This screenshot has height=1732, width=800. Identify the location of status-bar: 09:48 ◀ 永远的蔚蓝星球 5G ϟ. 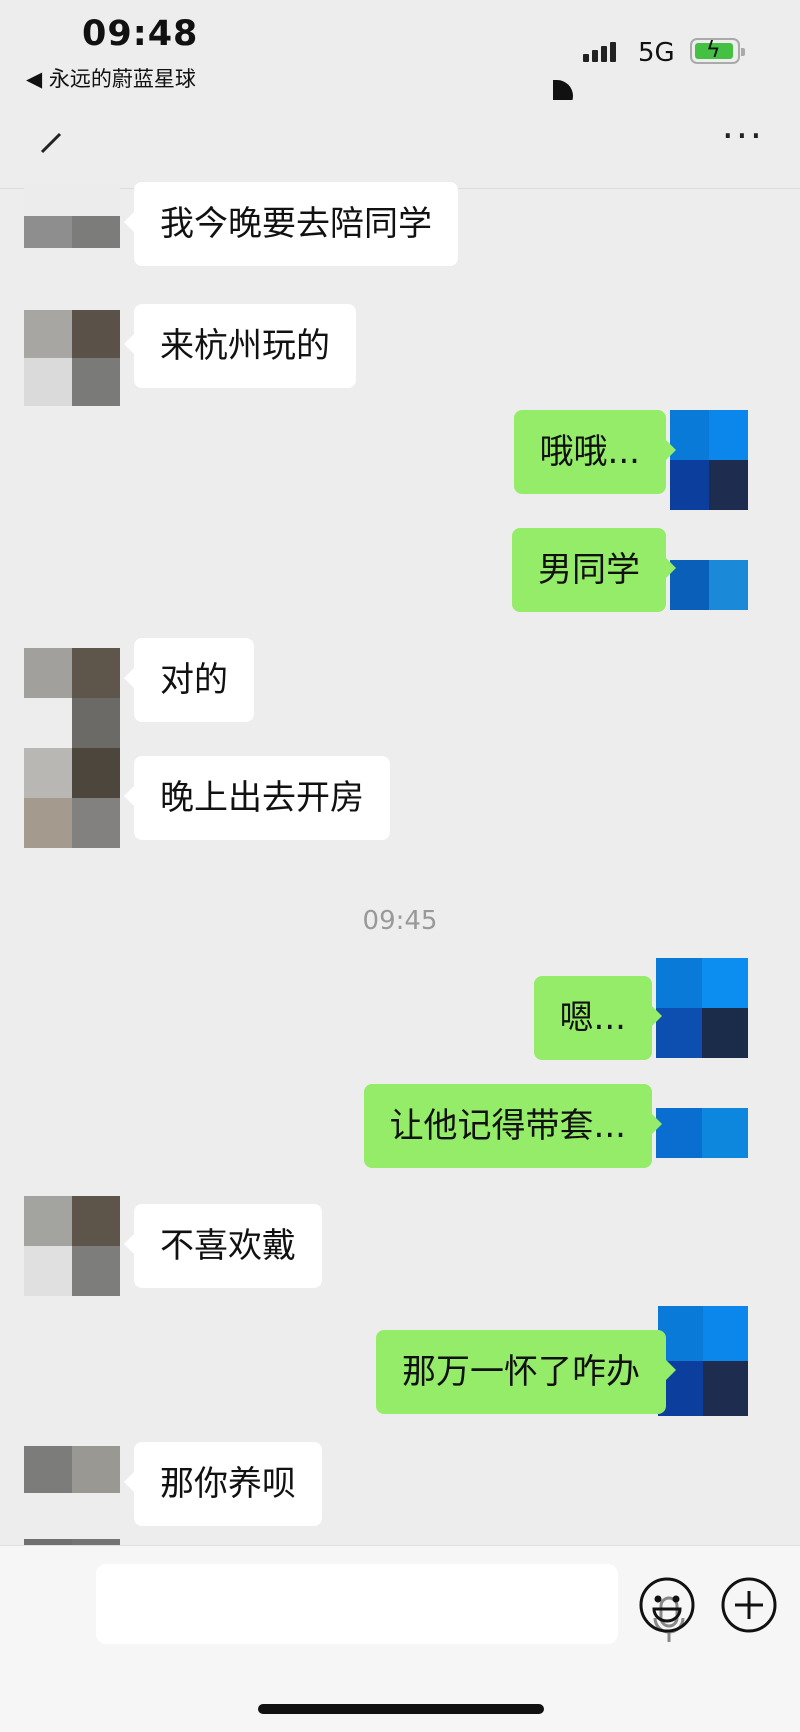
(400, 56).